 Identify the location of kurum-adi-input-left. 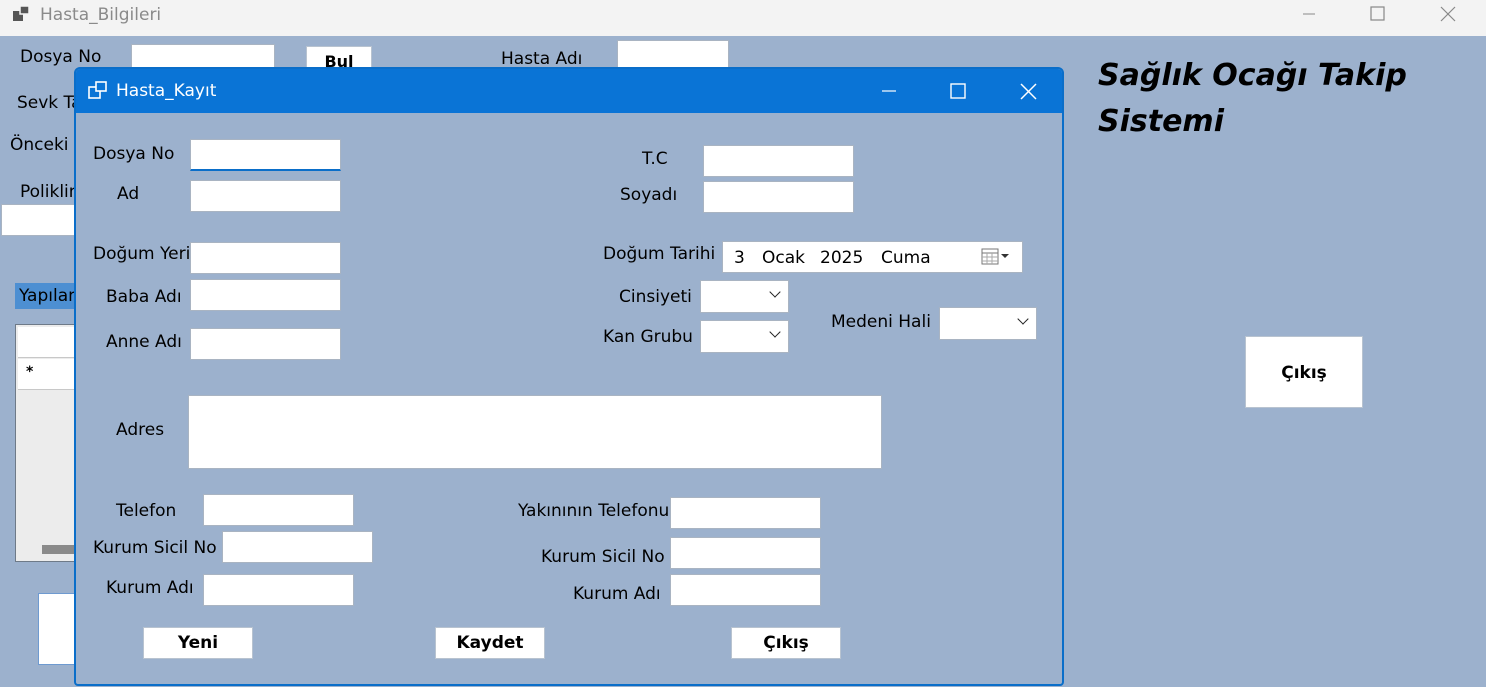
(278, 590).